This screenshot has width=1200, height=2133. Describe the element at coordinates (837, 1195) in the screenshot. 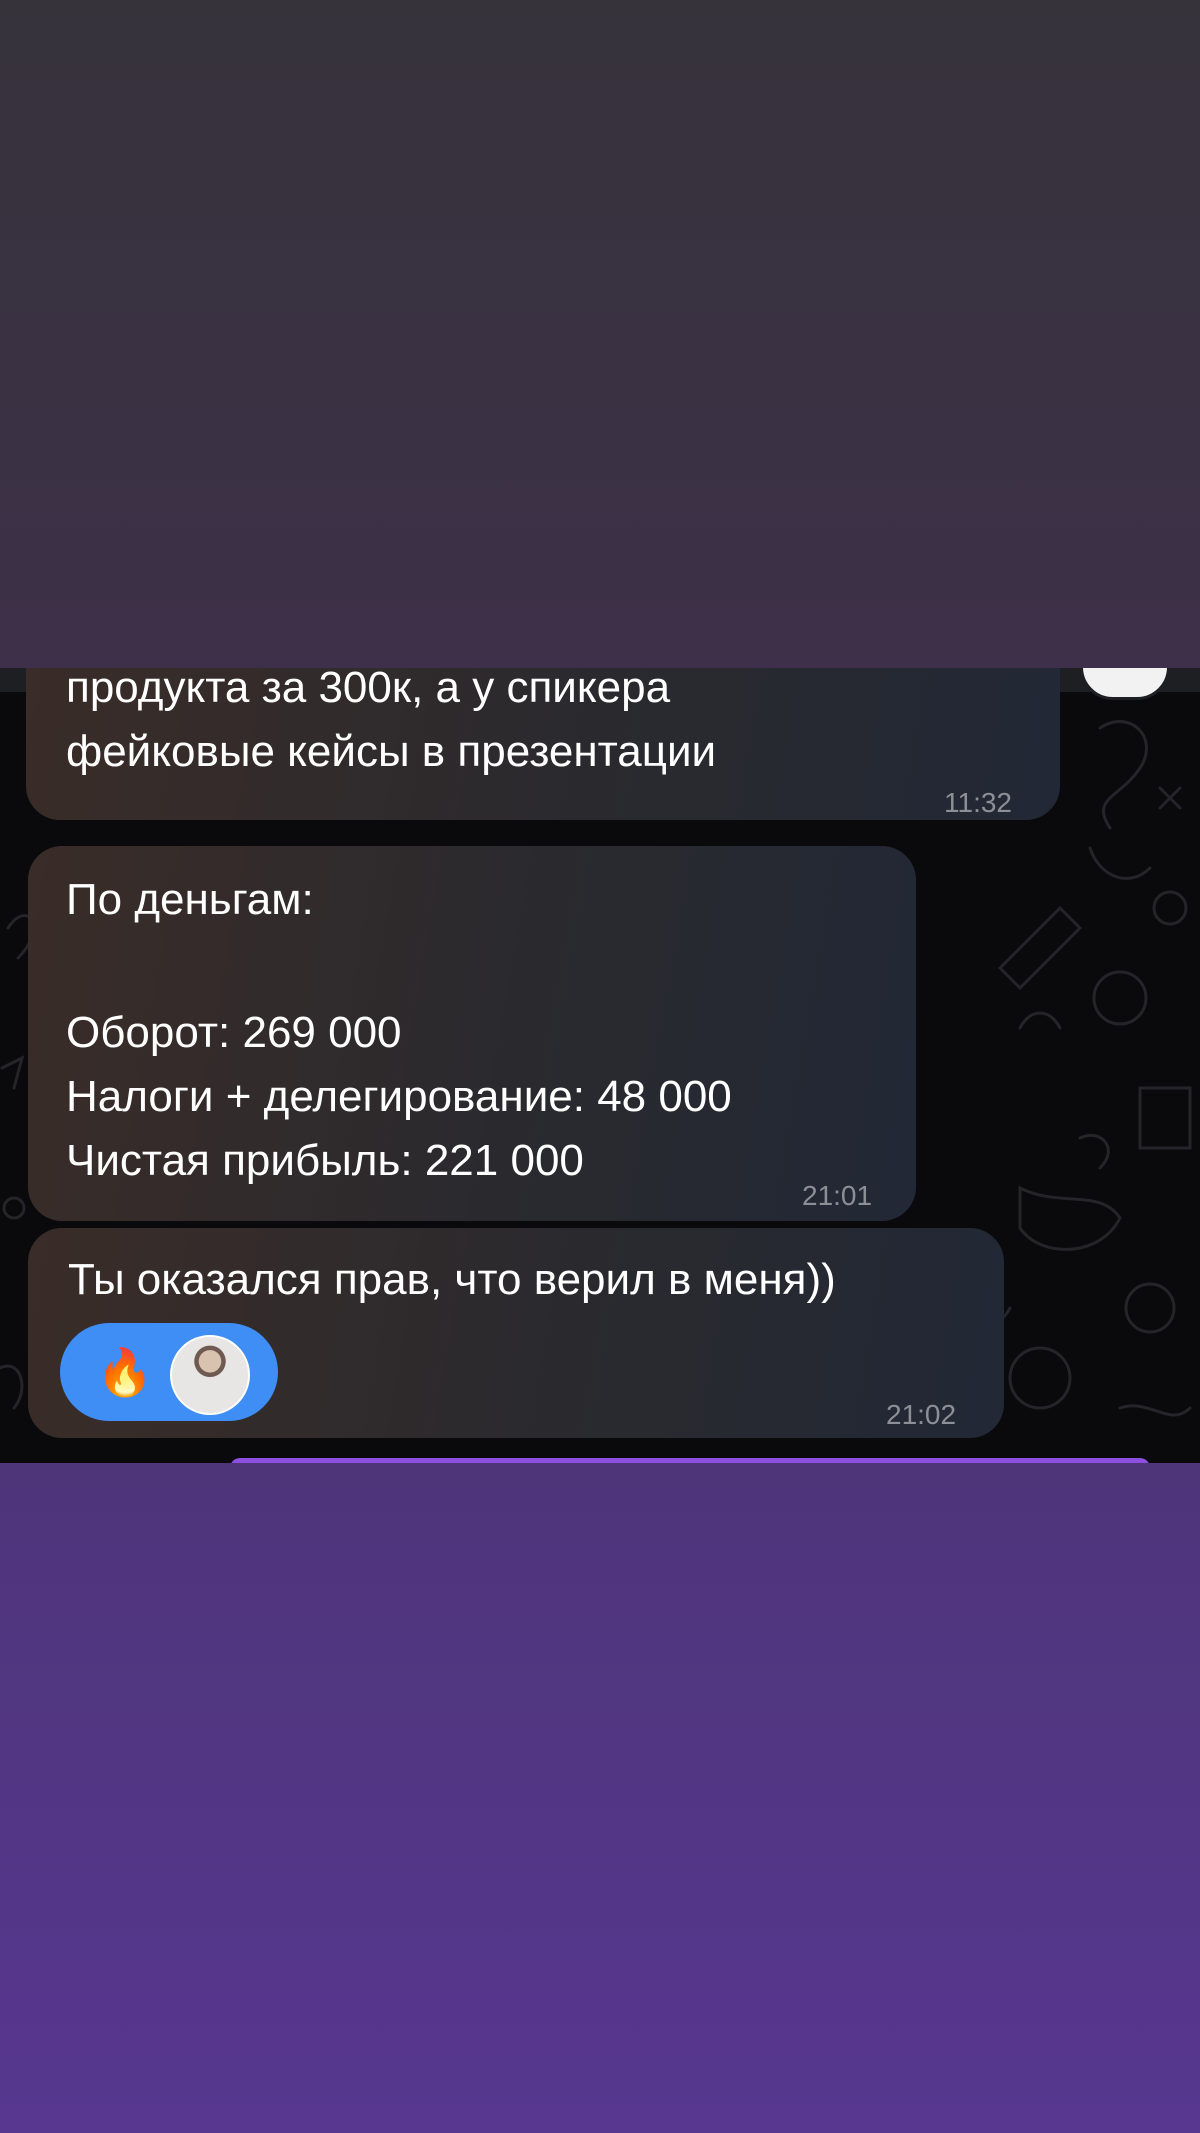

I see `message-time: 21:01` at that location.